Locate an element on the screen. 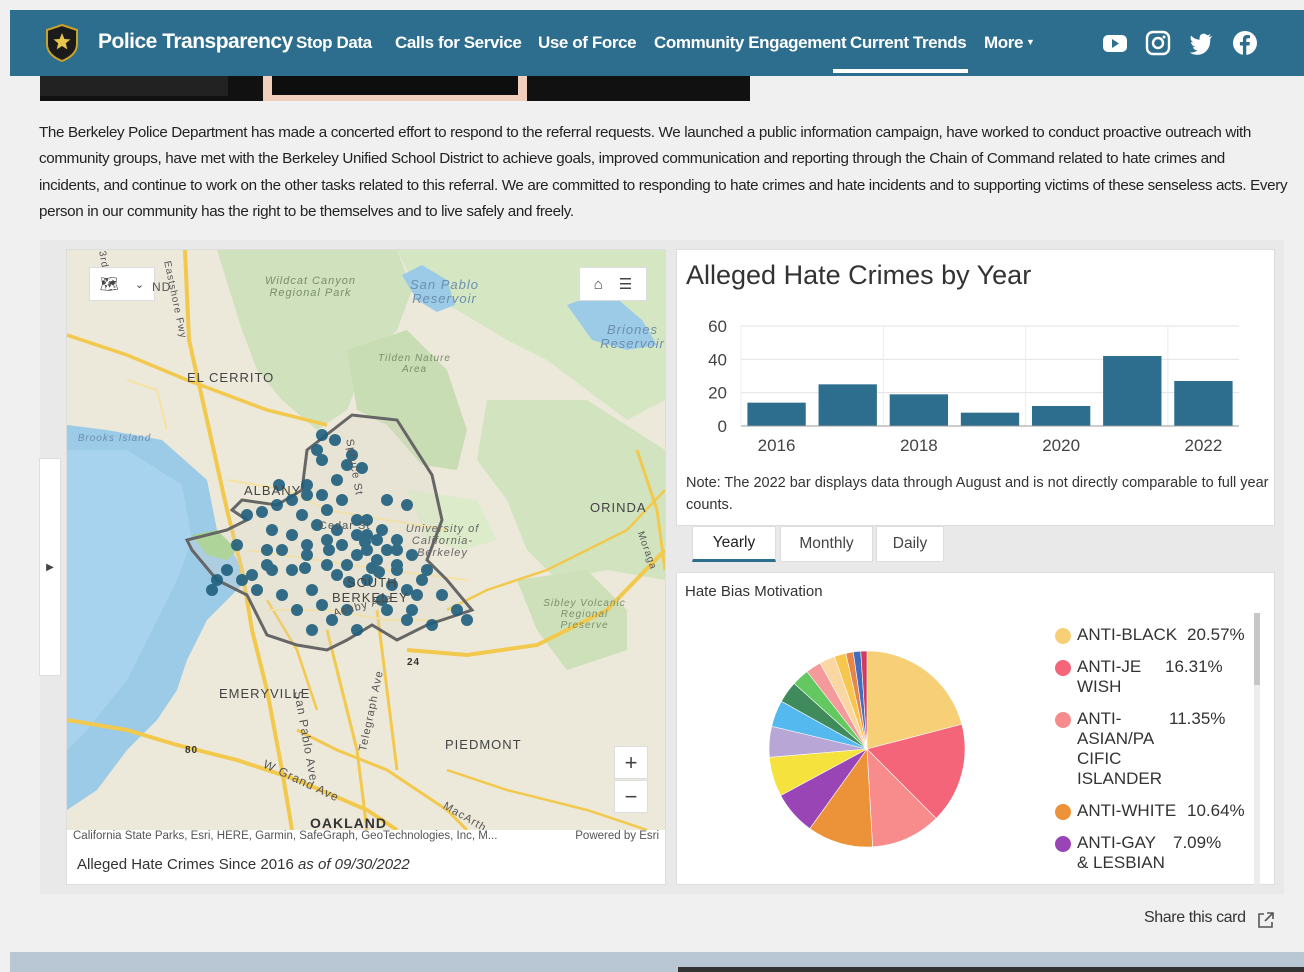 The height and width of the screenshot is (972, 1304). side-panel-toggle: ▶ is located at coordinates (50, 567).